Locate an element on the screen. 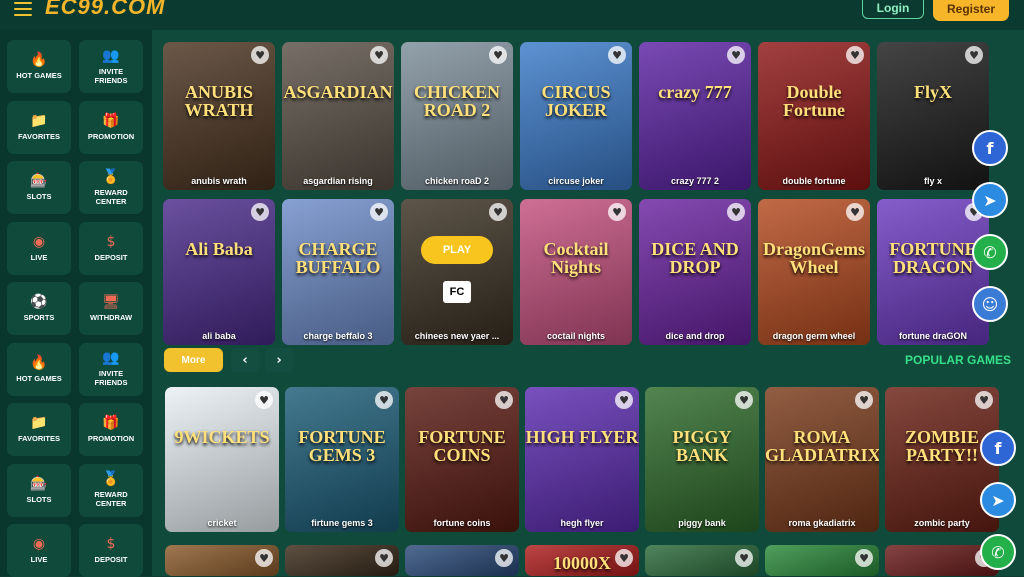 The height and width of the screenshot is (577, 1024). game-tile: PIGGY BANK ♥ piggy bank is located at coordinates (702, 459).